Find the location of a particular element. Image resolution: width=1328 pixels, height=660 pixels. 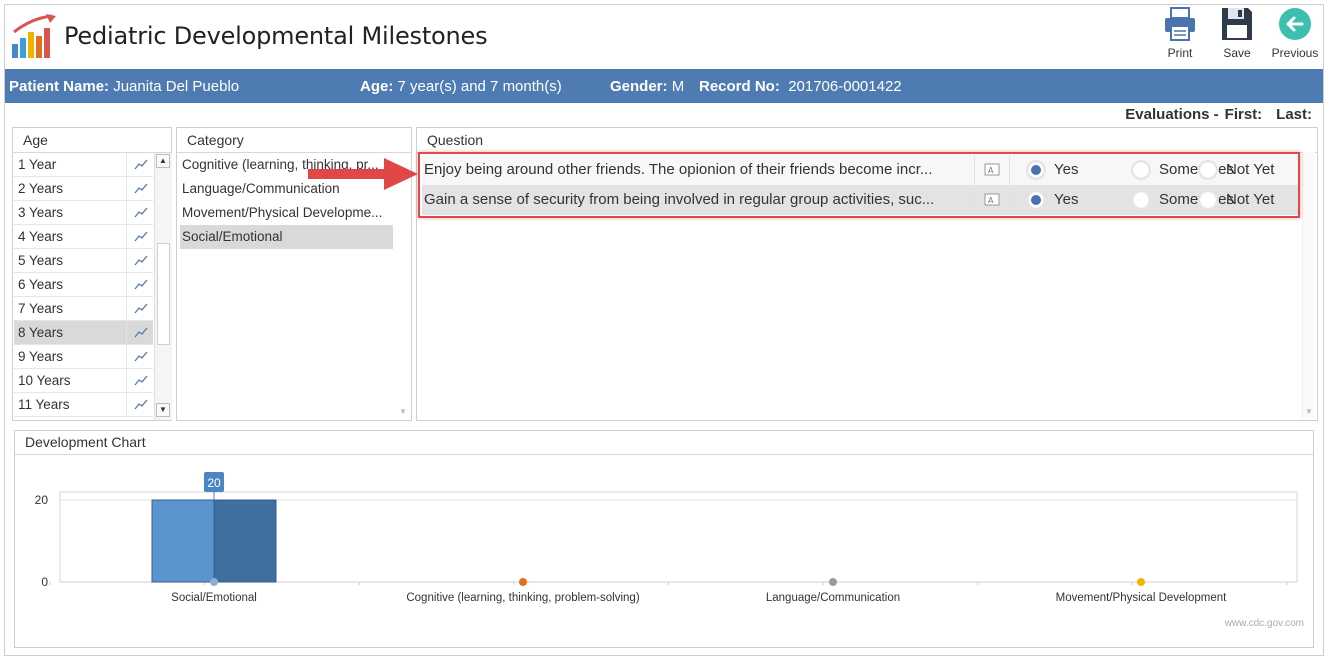

age-item: 10 Years is located at coordinates (83, 381).